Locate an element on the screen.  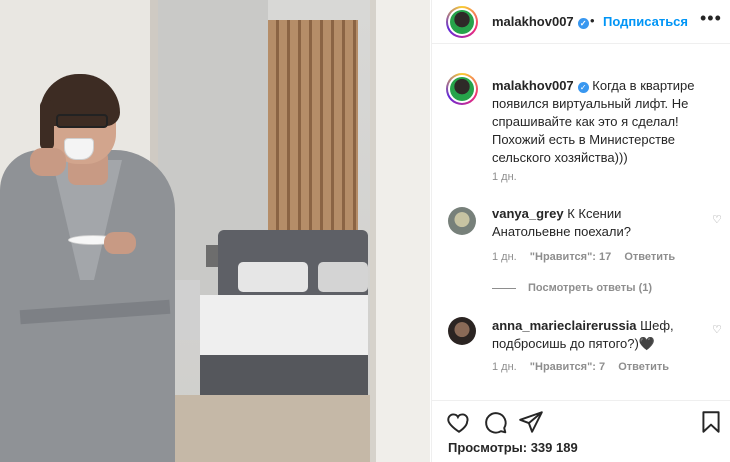
follow-button: Подписаться is located at coordinates (645, 21).